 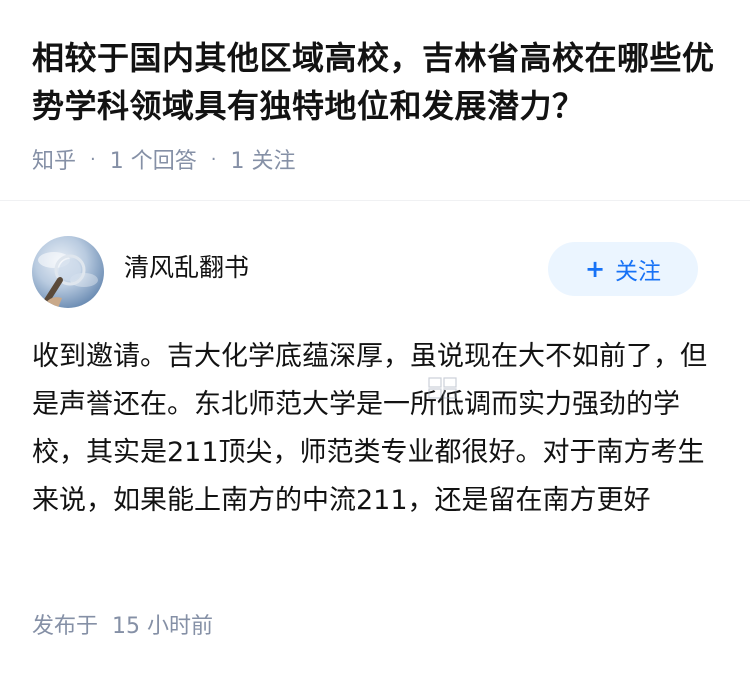 I want to click on source-label: 知乎, so click(x=54, y=159).